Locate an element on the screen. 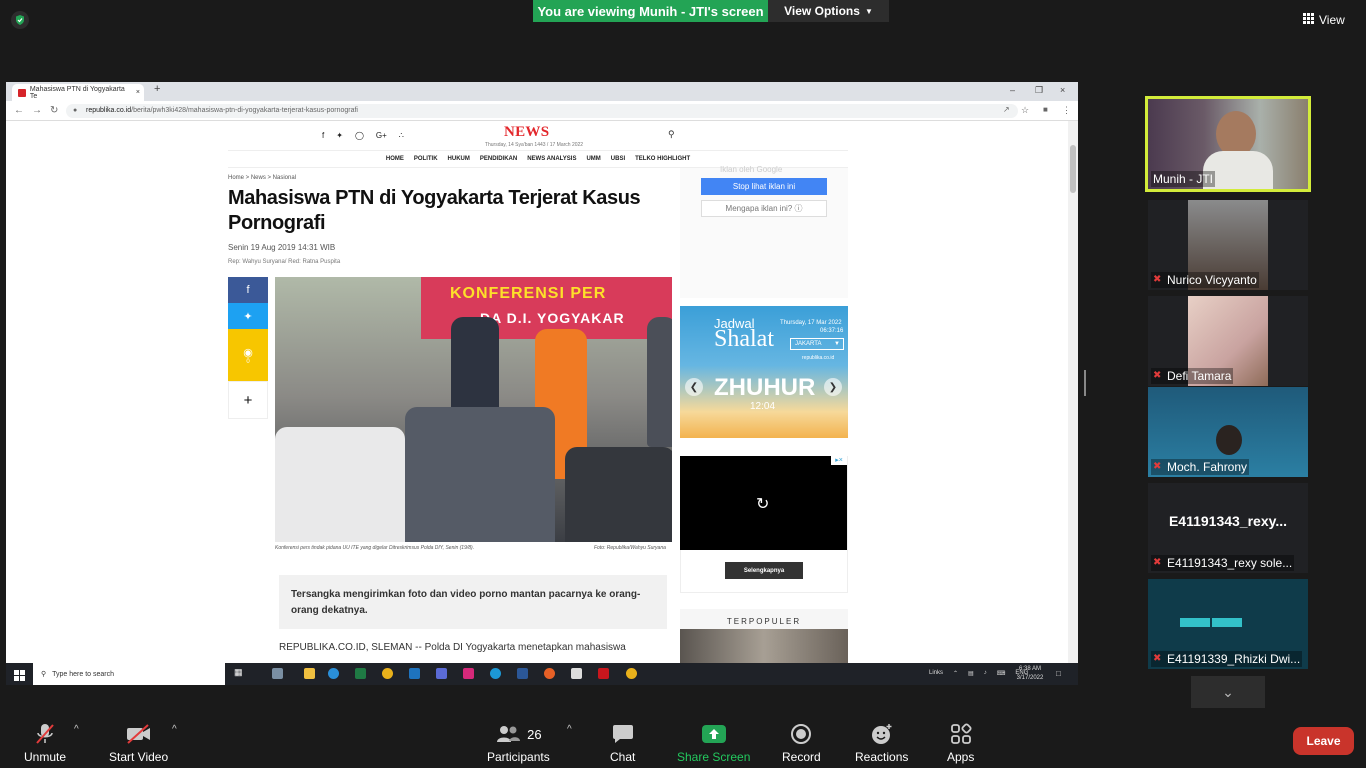 Image resolution: width=1366 pixels, height=768 pixels. participants-label: Participants is located at coordinates (518, 757).